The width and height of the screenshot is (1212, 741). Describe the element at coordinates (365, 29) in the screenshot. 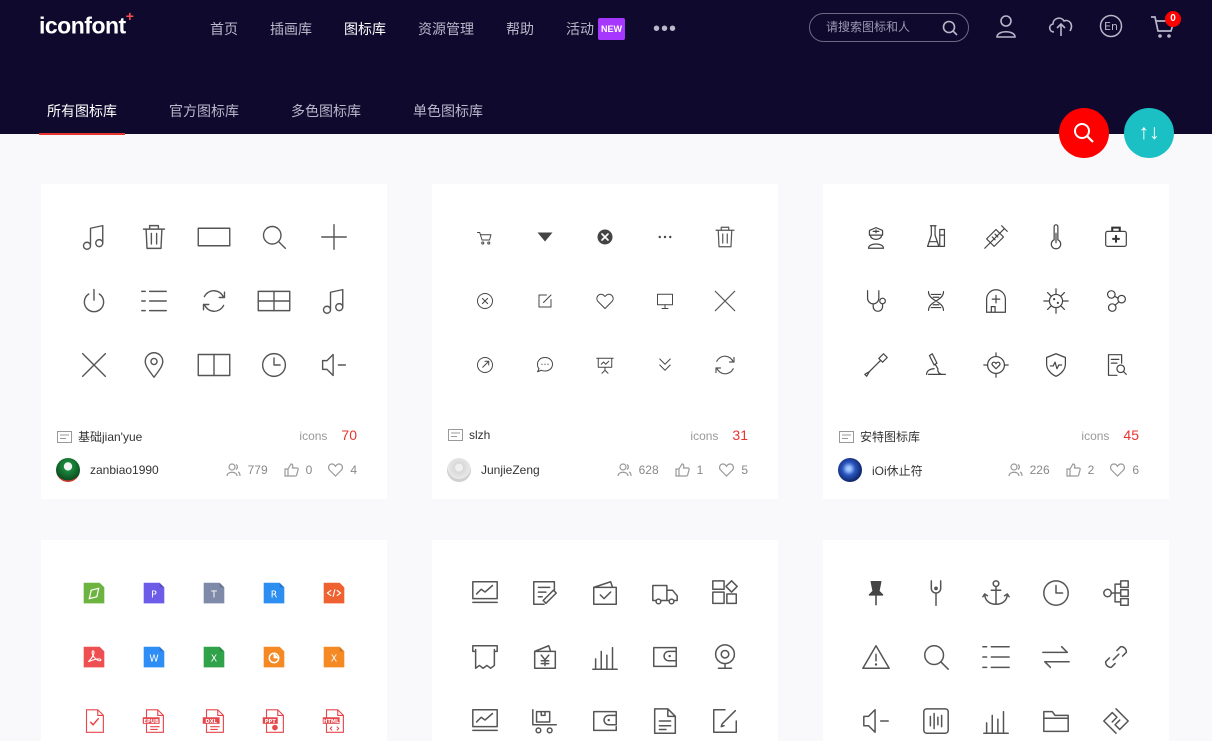

I see `nav-icon-library: 图标库` at that location.